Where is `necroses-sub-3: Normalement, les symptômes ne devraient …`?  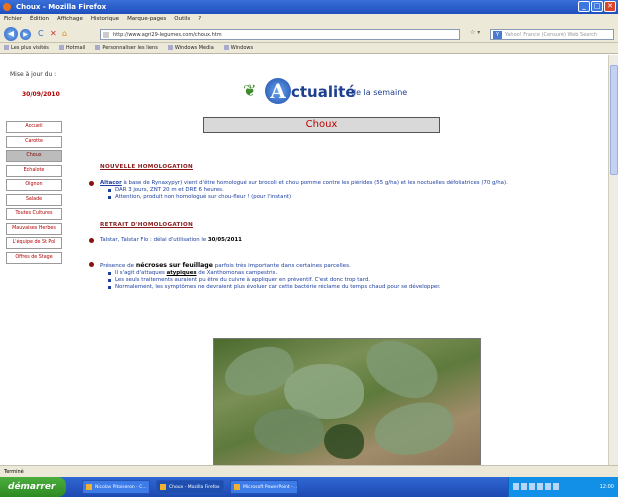
necroses-sub-3: Normalement, les symptômes ne devraient … is located at coordinates (278, 287).